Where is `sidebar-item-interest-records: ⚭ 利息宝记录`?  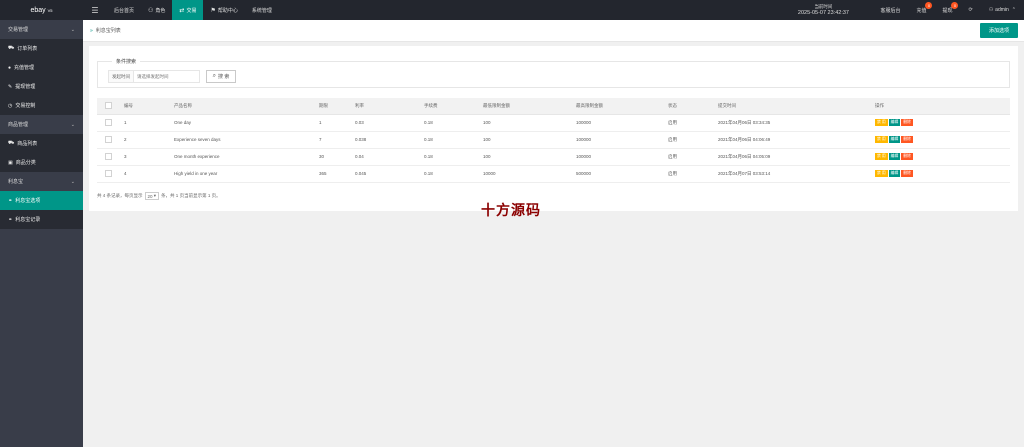 sidebar-item-interest-records: ⚭ 利息宝记录 is located at coordinates (41, 219).